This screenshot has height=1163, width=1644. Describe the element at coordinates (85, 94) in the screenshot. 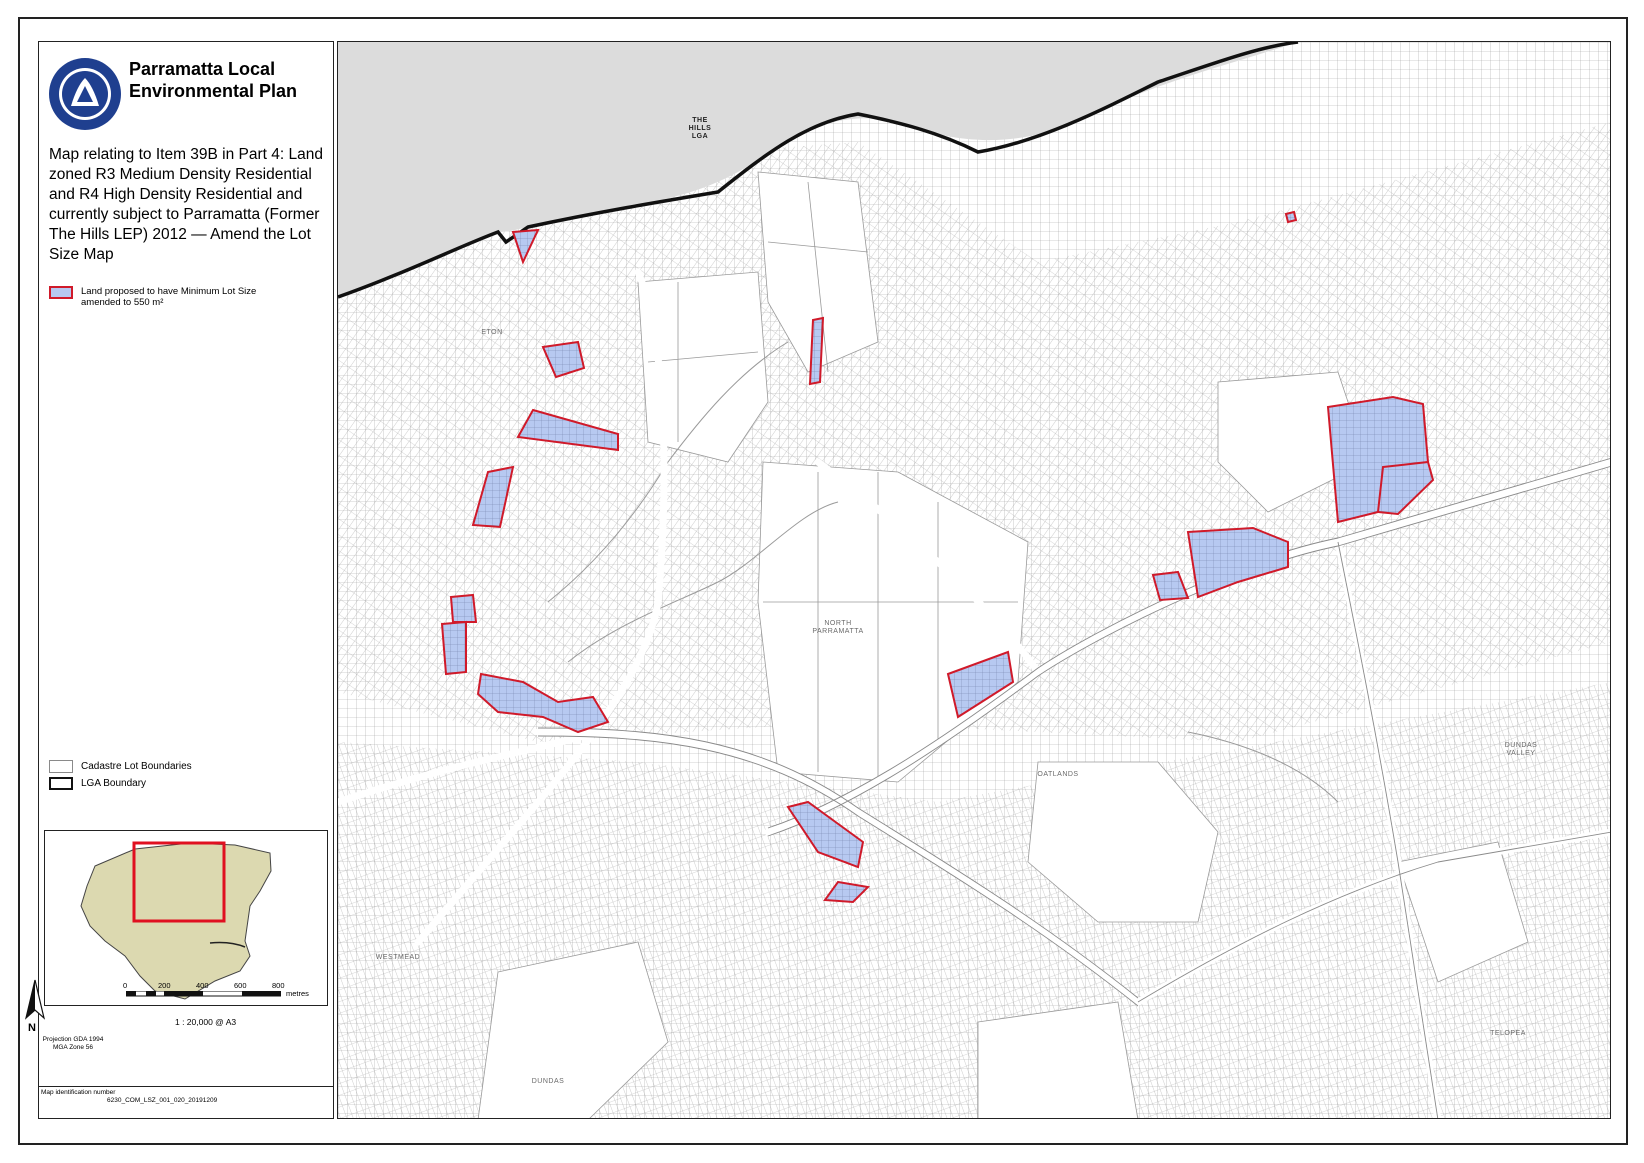

I see `city-of-parramatta-logo` at that location.